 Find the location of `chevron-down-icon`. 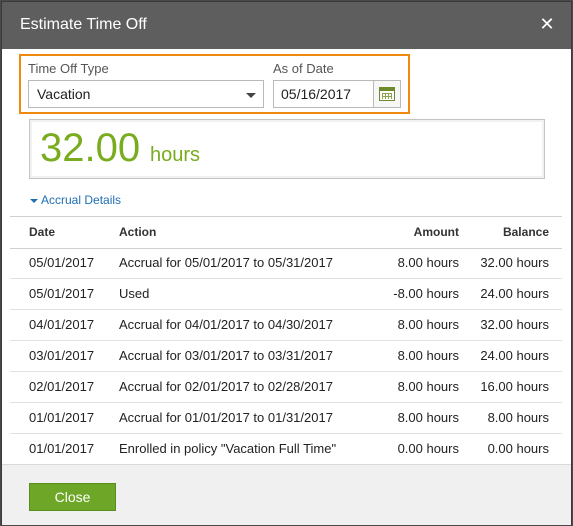

chevron-down-icon is located at coordinates (251, 95).